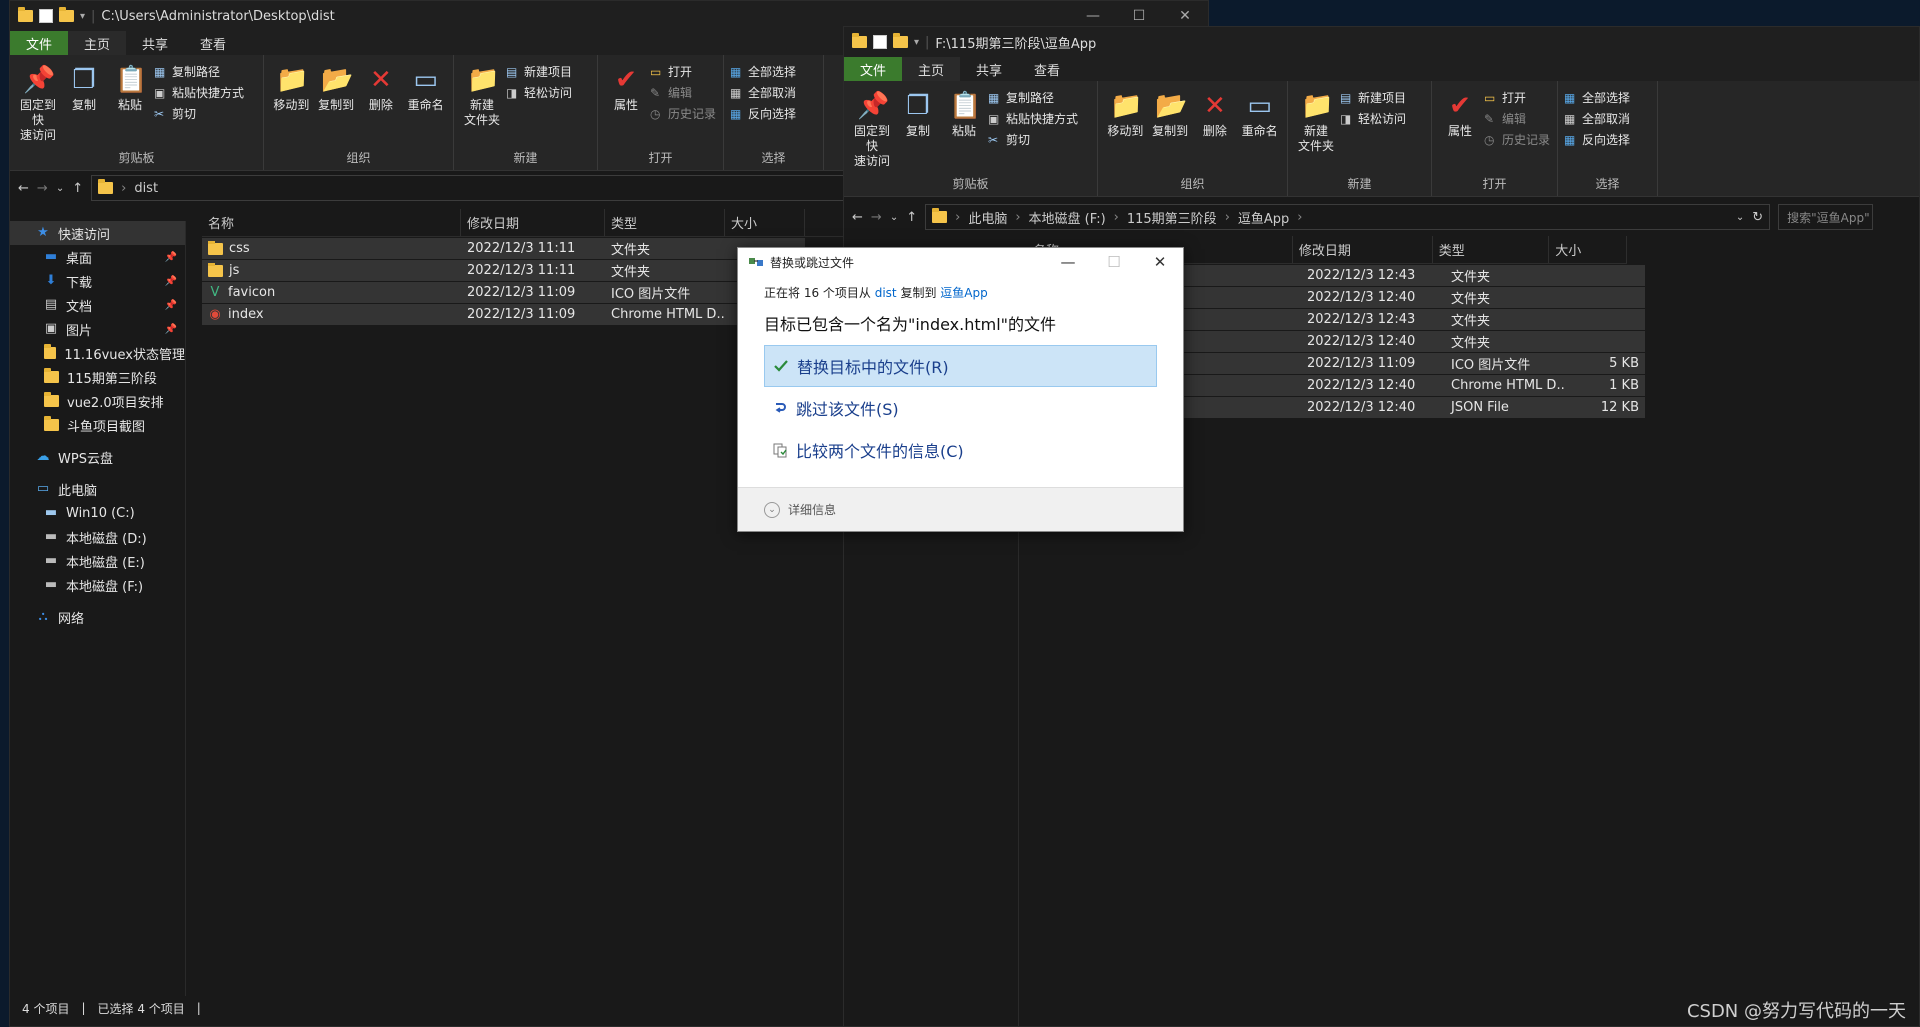 The height and width of the screenshot is (1027, 1920). I want to click on search-box: 搜索"逗鱼App", so click(1826, 217).